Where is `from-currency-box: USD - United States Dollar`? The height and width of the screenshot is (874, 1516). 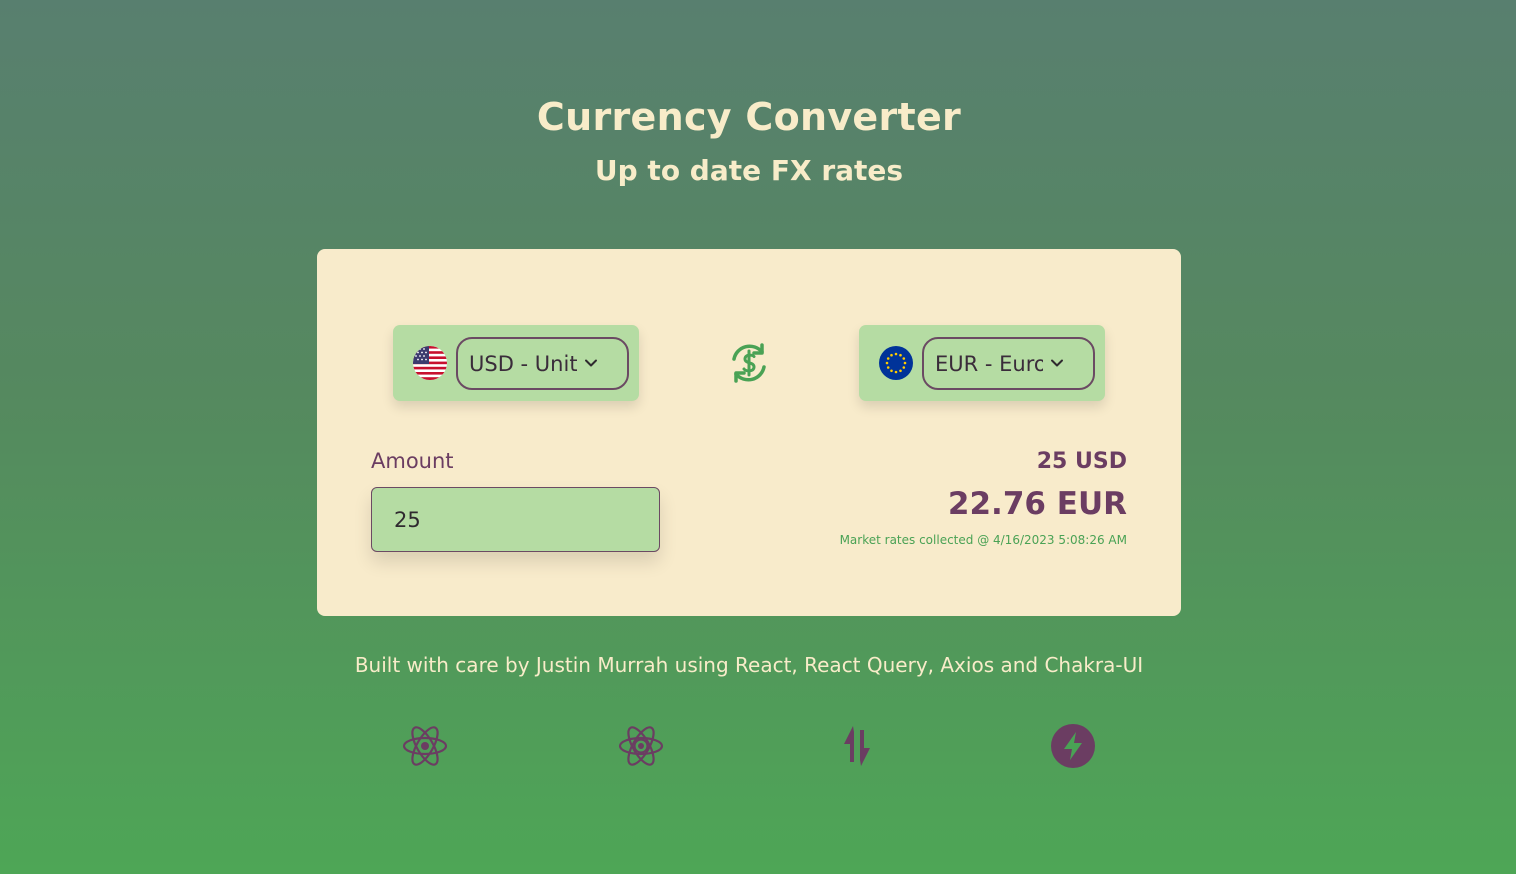 from-currency-box: USD - United States Dollar is located at coordinates (516, 363).